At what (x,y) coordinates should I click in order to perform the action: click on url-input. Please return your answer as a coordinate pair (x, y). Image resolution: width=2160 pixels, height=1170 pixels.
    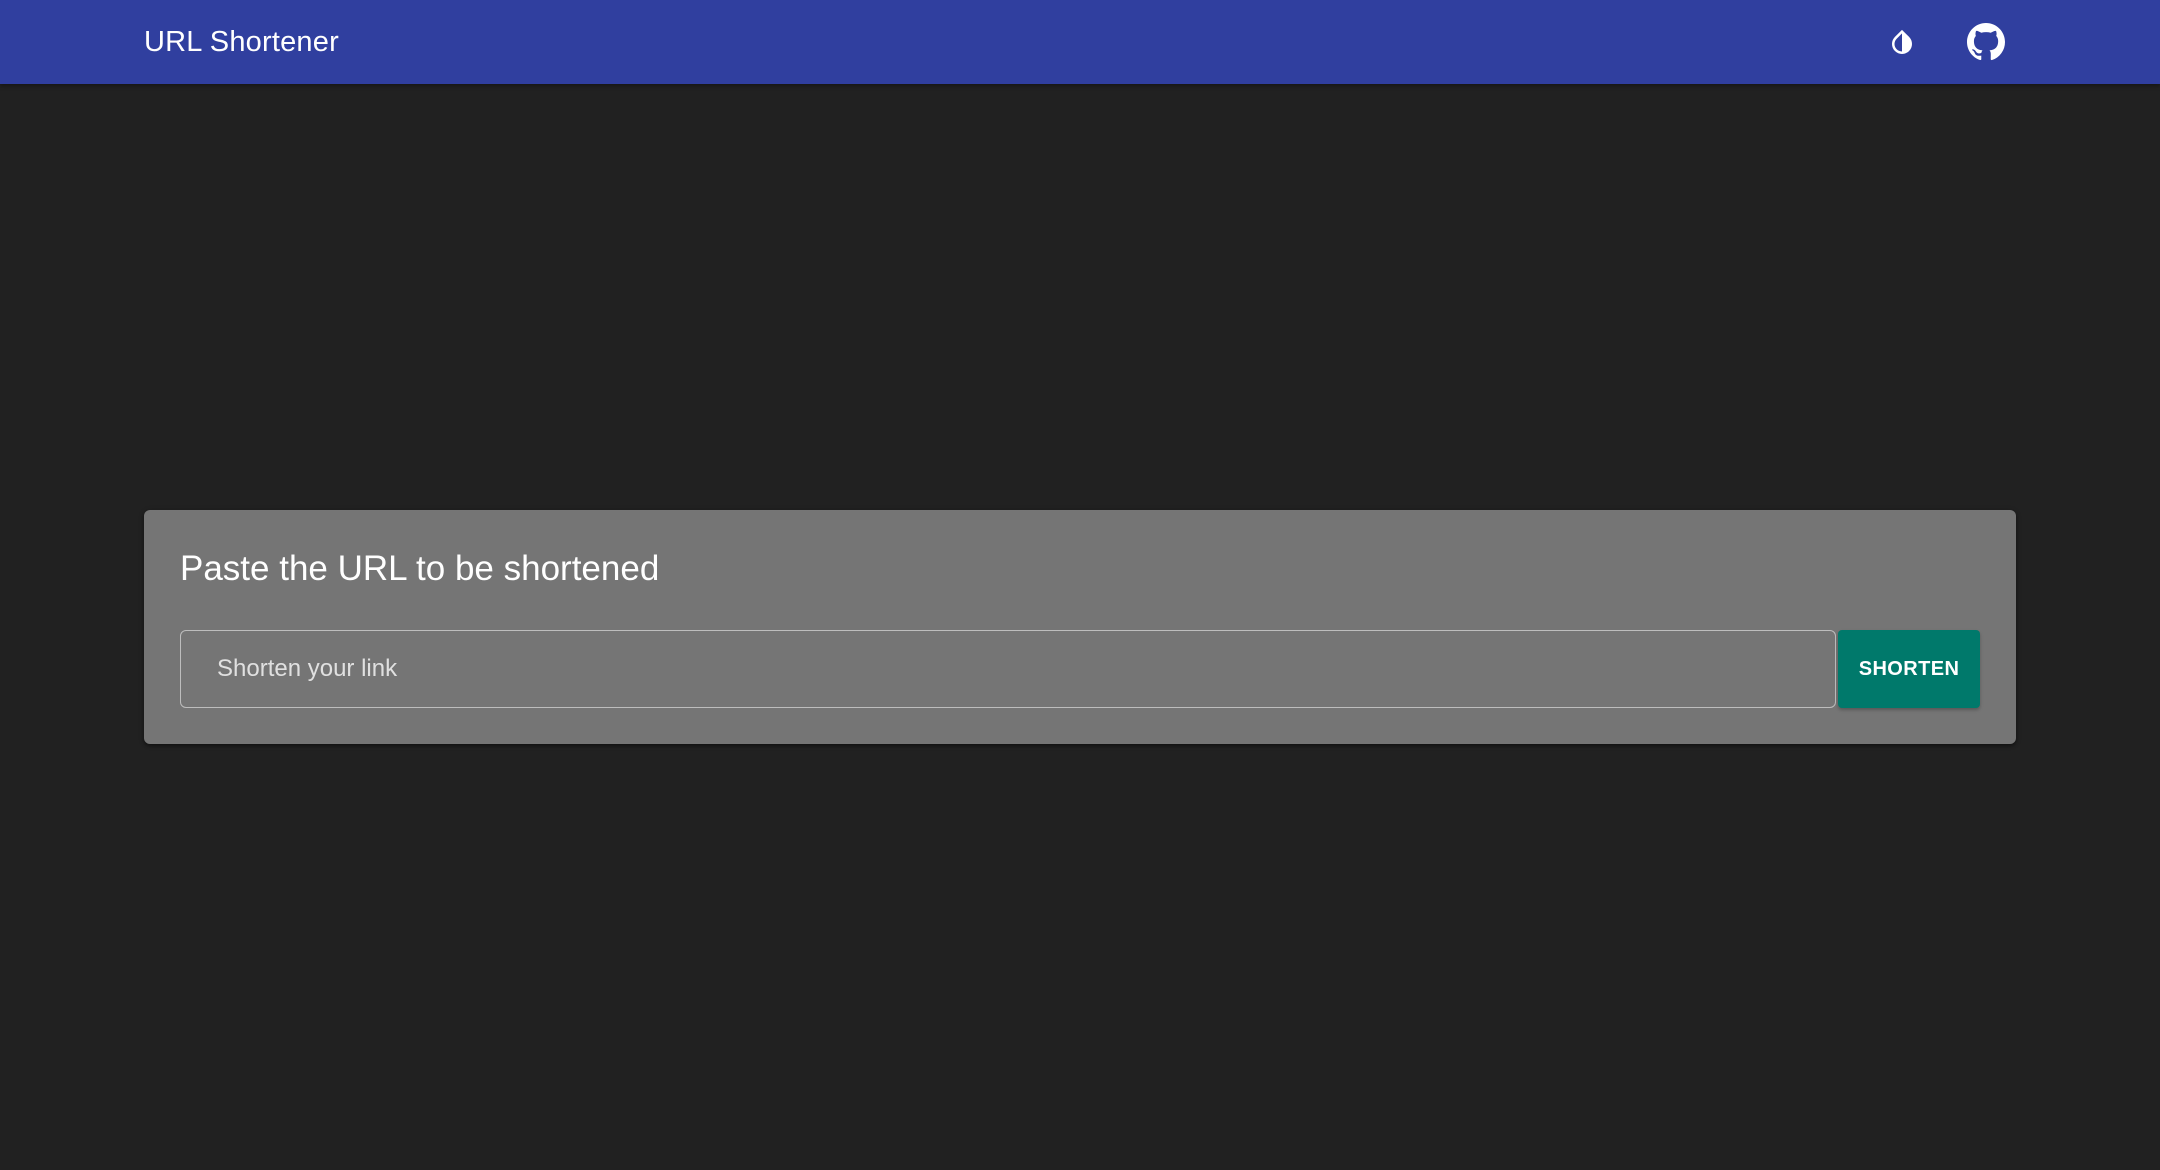
    Looking at the image, I should click on (1008, 669).